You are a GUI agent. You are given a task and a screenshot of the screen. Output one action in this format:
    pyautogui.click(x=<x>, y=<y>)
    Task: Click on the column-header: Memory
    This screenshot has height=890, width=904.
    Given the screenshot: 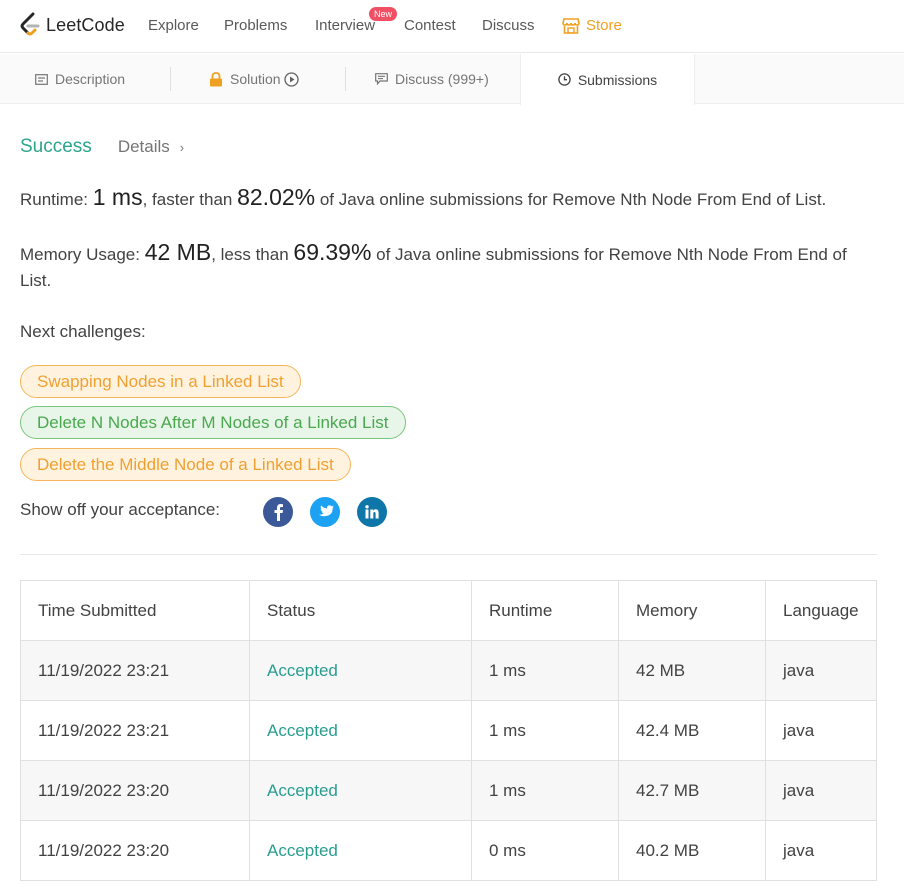 What is the action you would take?
    pyautogui.click(x=692, y=610)
    